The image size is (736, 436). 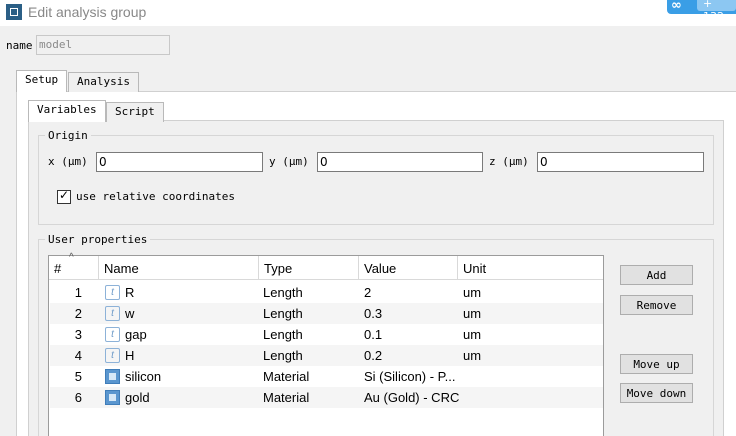 I want to click on row-number: 3, so click(x=78, y=334).